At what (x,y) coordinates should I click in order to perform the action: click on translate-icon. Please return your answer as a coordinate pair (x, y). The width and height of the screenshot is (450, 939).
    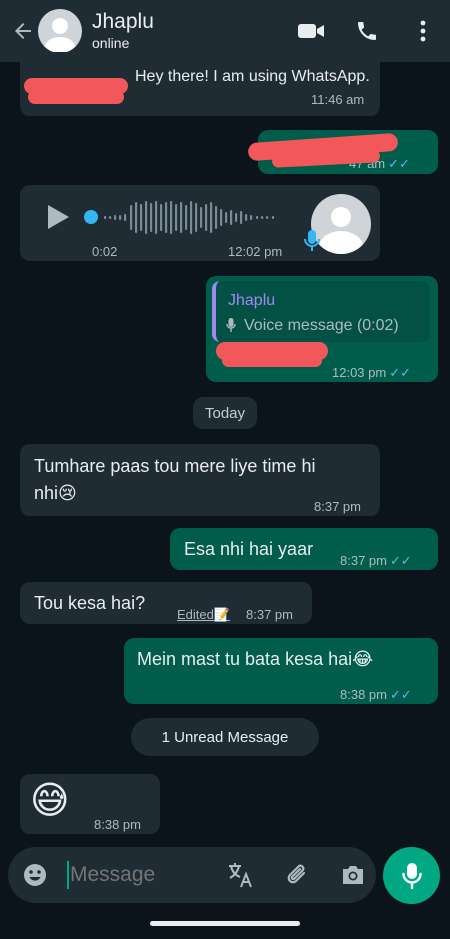
    Looking at the image, I should click on (241, 875).